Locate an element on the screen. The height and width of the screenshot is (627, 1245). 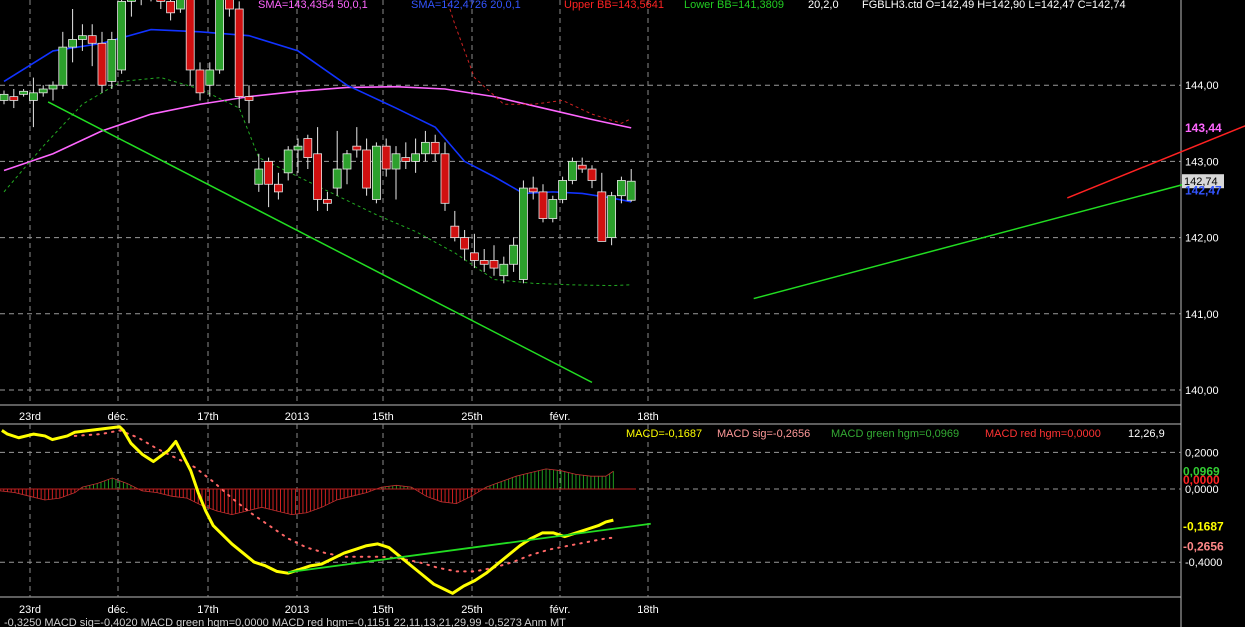
price-x-tick-label: 15th is located at coordinates (382, 417).